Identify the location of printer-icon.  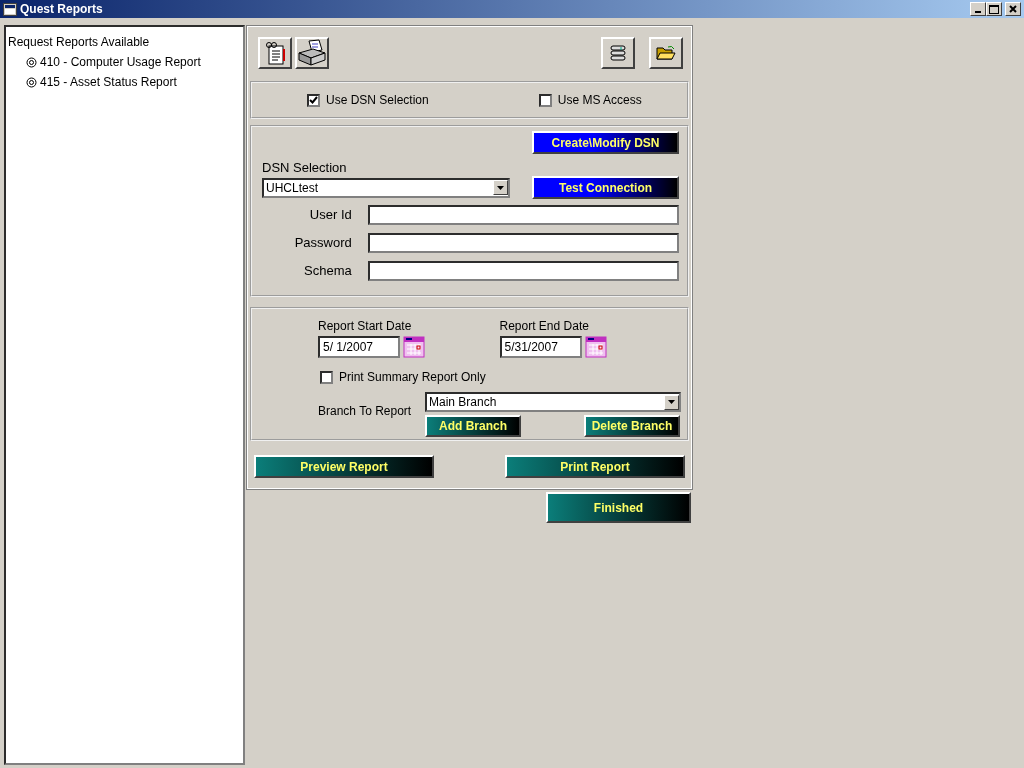
(312, 53).